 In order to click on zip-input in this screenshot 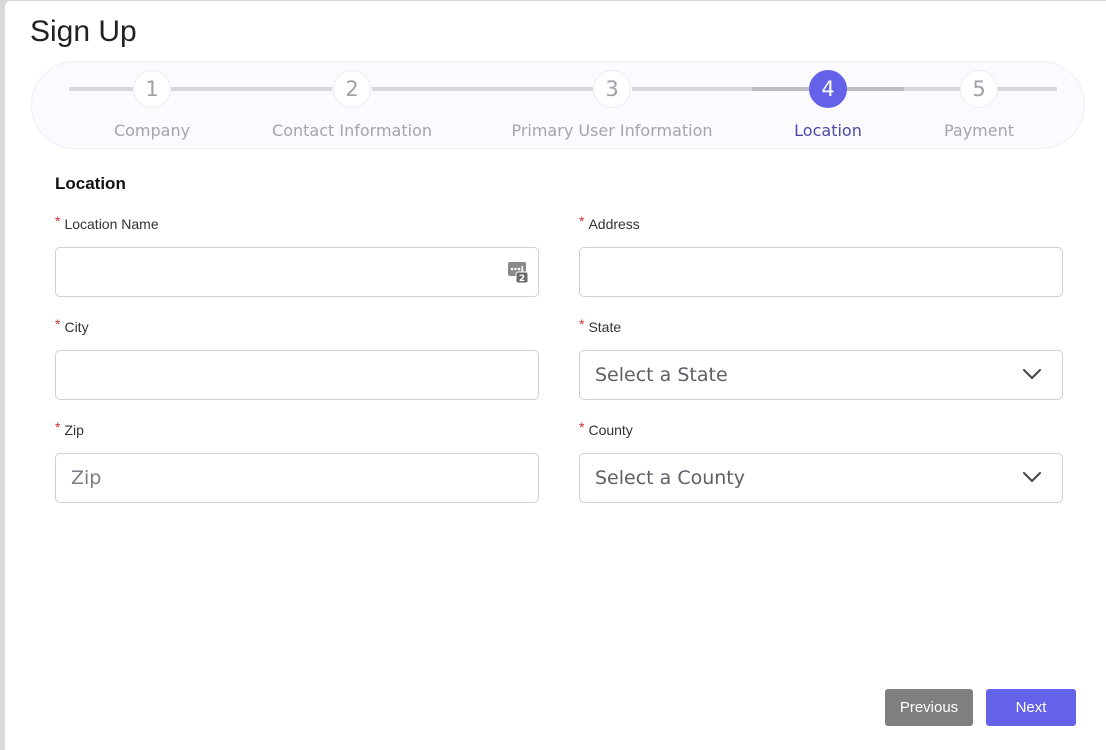, I will do `click(297, 478)`.